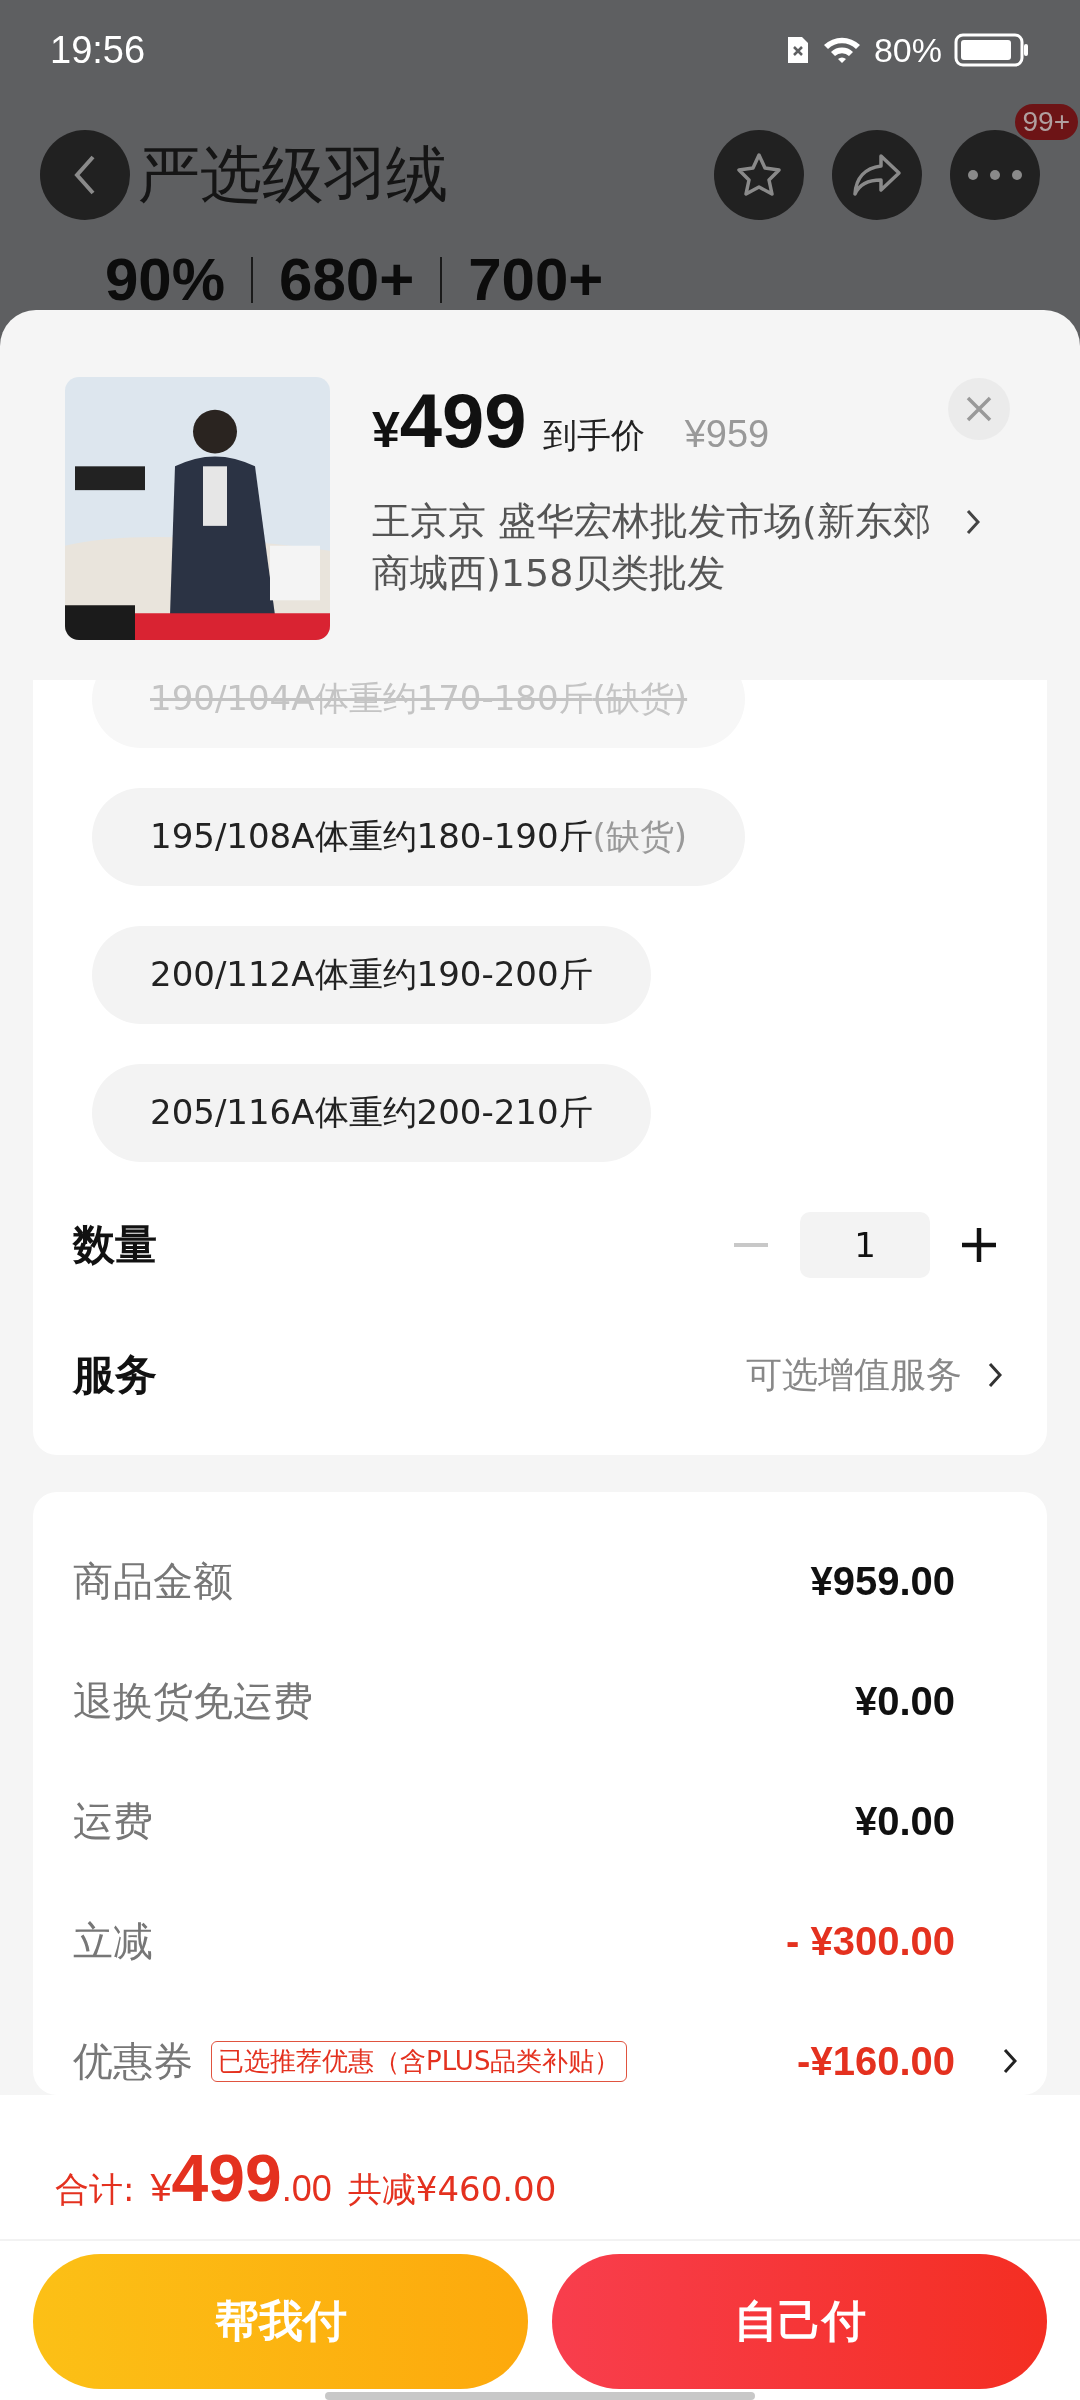 The width and height of the screenshot is (1080, 2400). What do you see at coordinates (992, 50) in the screenshot?
I see `battery-icon` at bounding box center [992, 50].